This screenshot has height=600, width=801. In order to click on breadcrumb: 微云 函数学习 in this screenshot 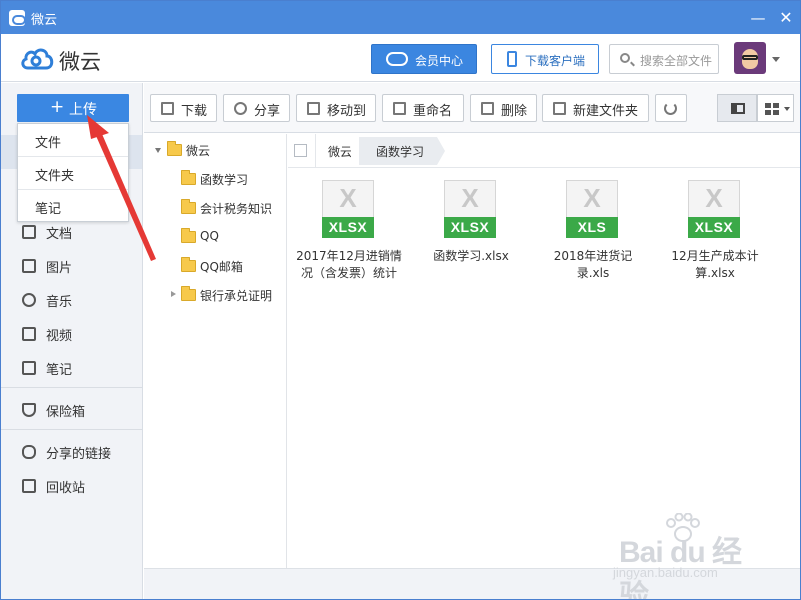, I will do `click(544, 151)`.